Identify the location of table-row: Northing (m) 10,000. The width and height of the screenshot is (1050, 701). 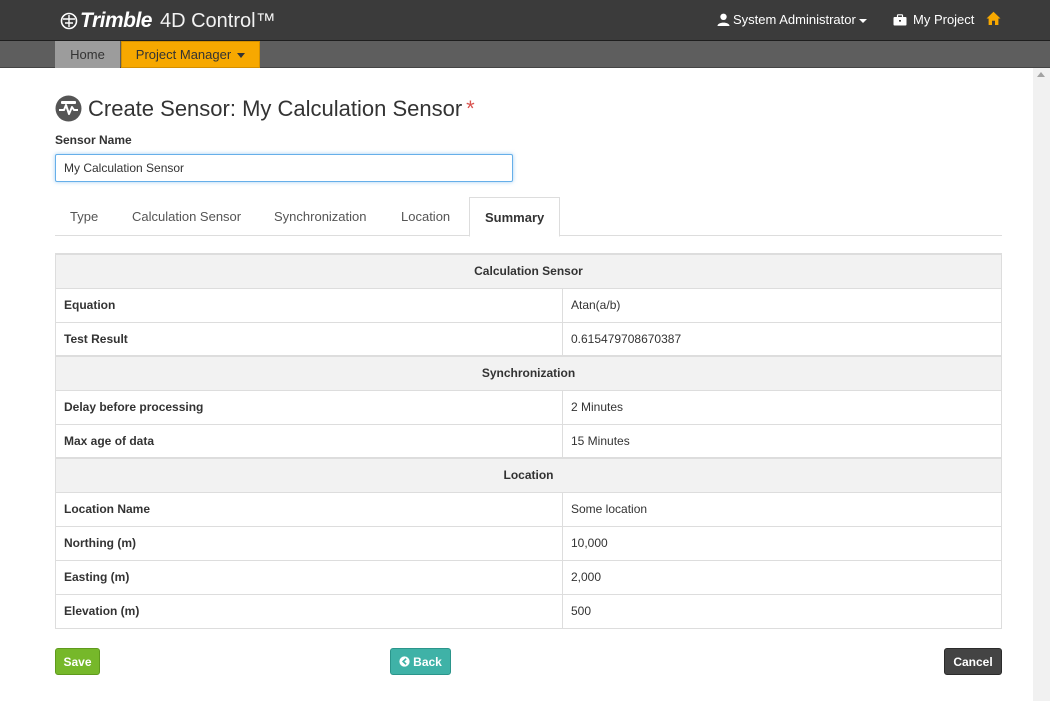
(528, 543).